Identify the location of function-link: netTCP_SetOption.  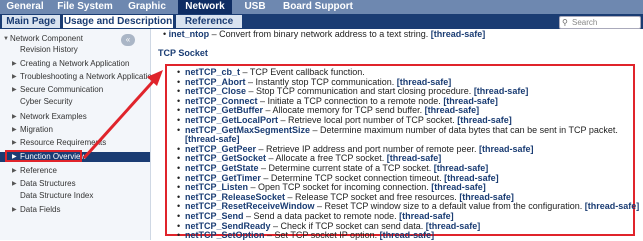
(225, 235).